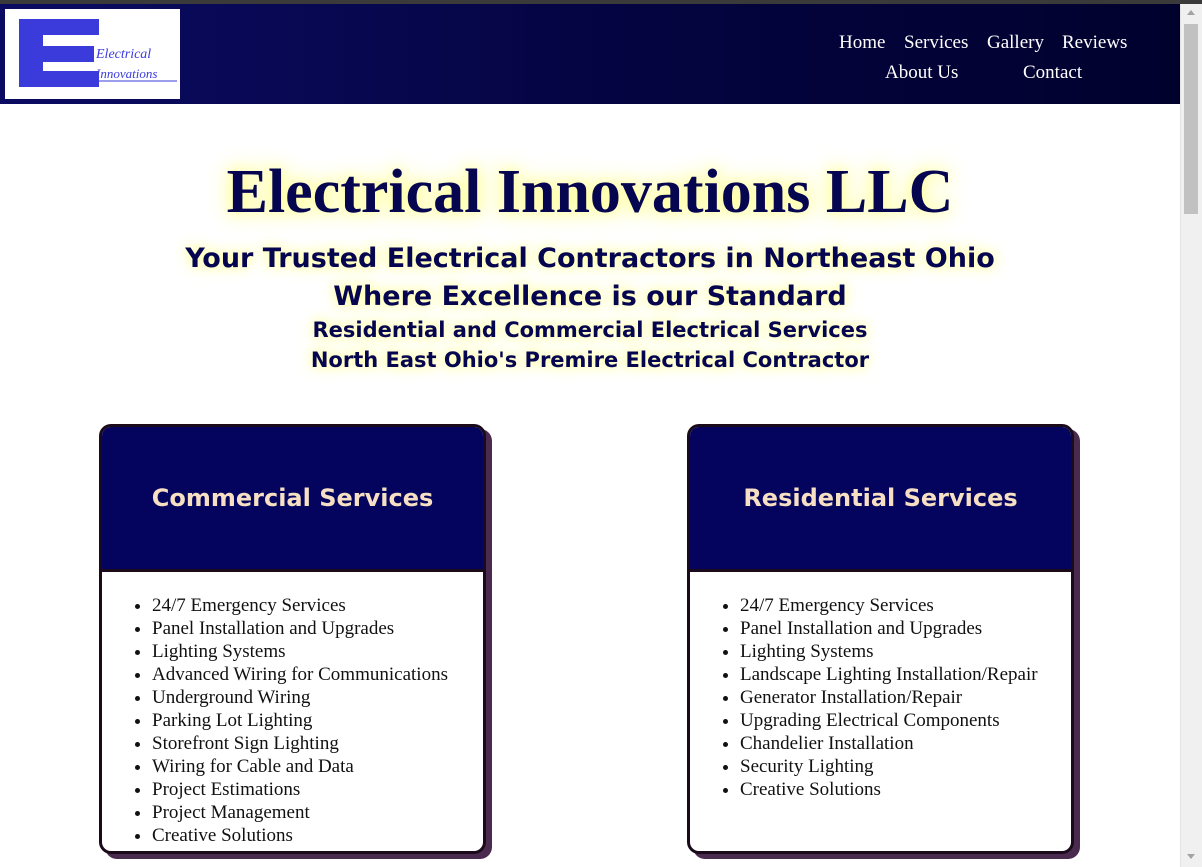 This screenshot has width=1202, height=867. What do you see at coordinates (317, 789) in the screenshot?
I see `list-item: Project Estimations` at bounding box center [317, 789].